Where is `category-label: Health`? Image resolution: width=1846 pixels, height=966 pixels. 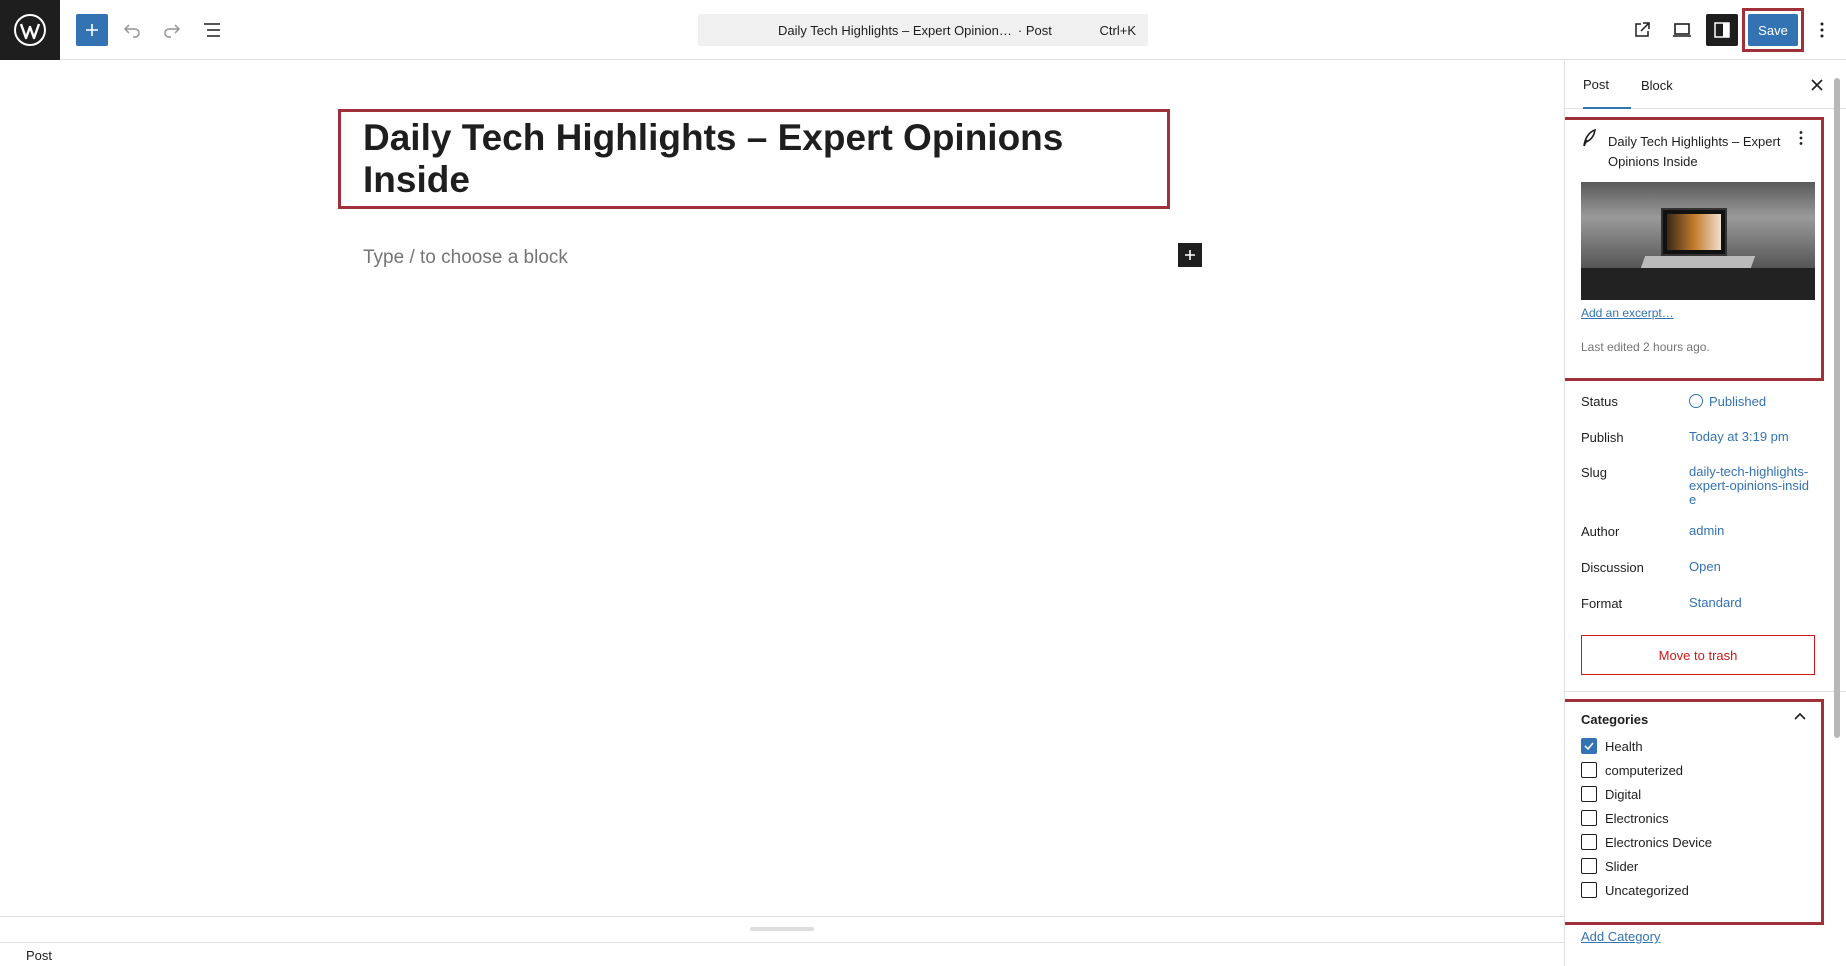
category-label: Health is located at coordinates (1624, 746).